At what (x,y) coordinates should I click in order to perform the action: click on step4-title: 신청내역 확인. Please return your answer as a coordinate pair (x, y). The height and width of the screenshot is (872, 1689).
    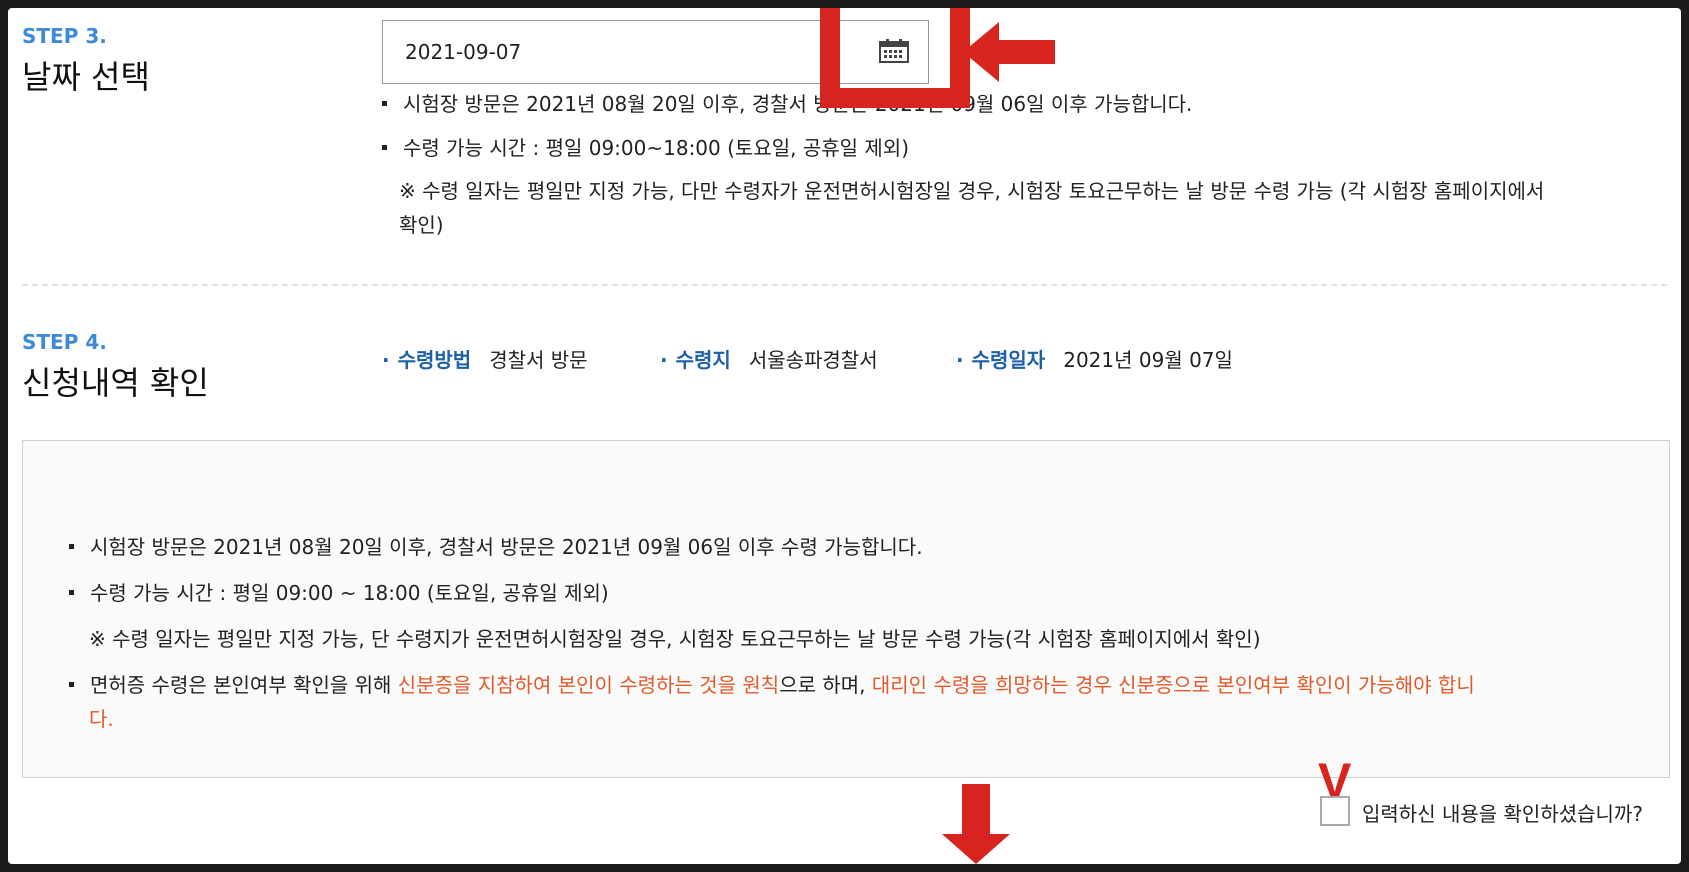
    Looking at the image, I should click on (115, 383).